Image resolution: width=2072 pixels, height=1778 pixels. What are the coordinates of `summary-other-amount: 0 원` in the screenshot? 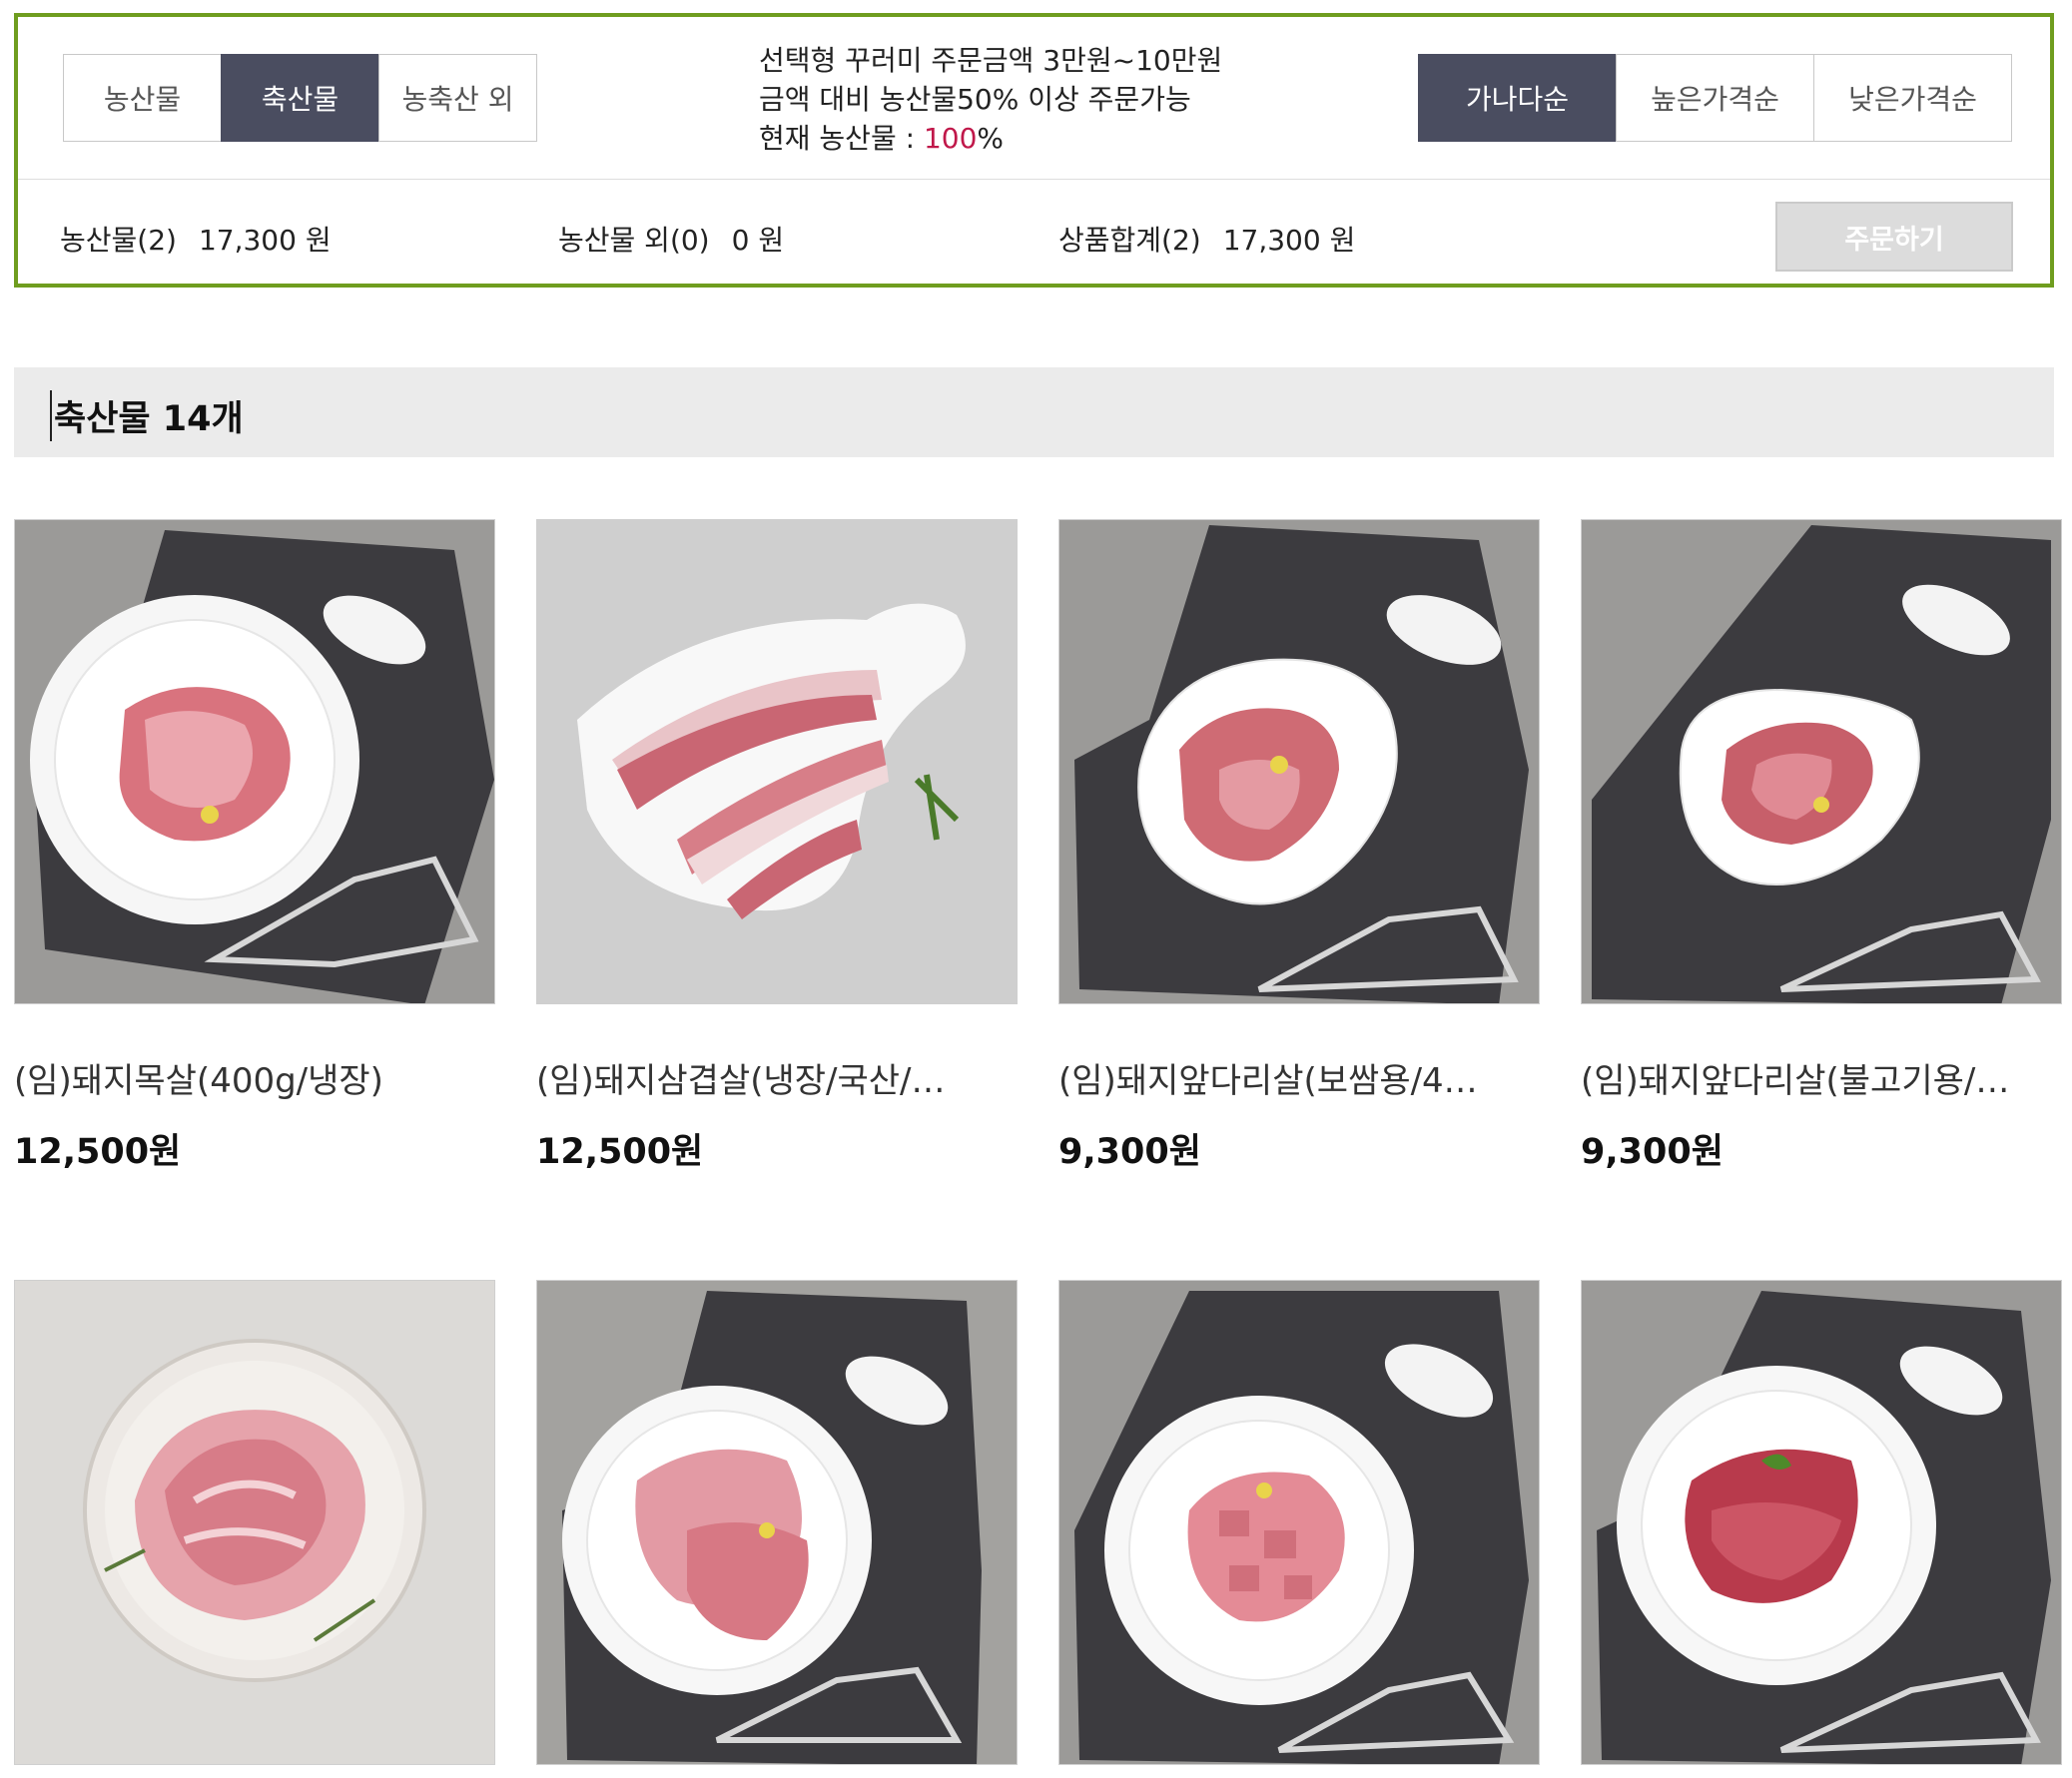 It's located at (758, 240).